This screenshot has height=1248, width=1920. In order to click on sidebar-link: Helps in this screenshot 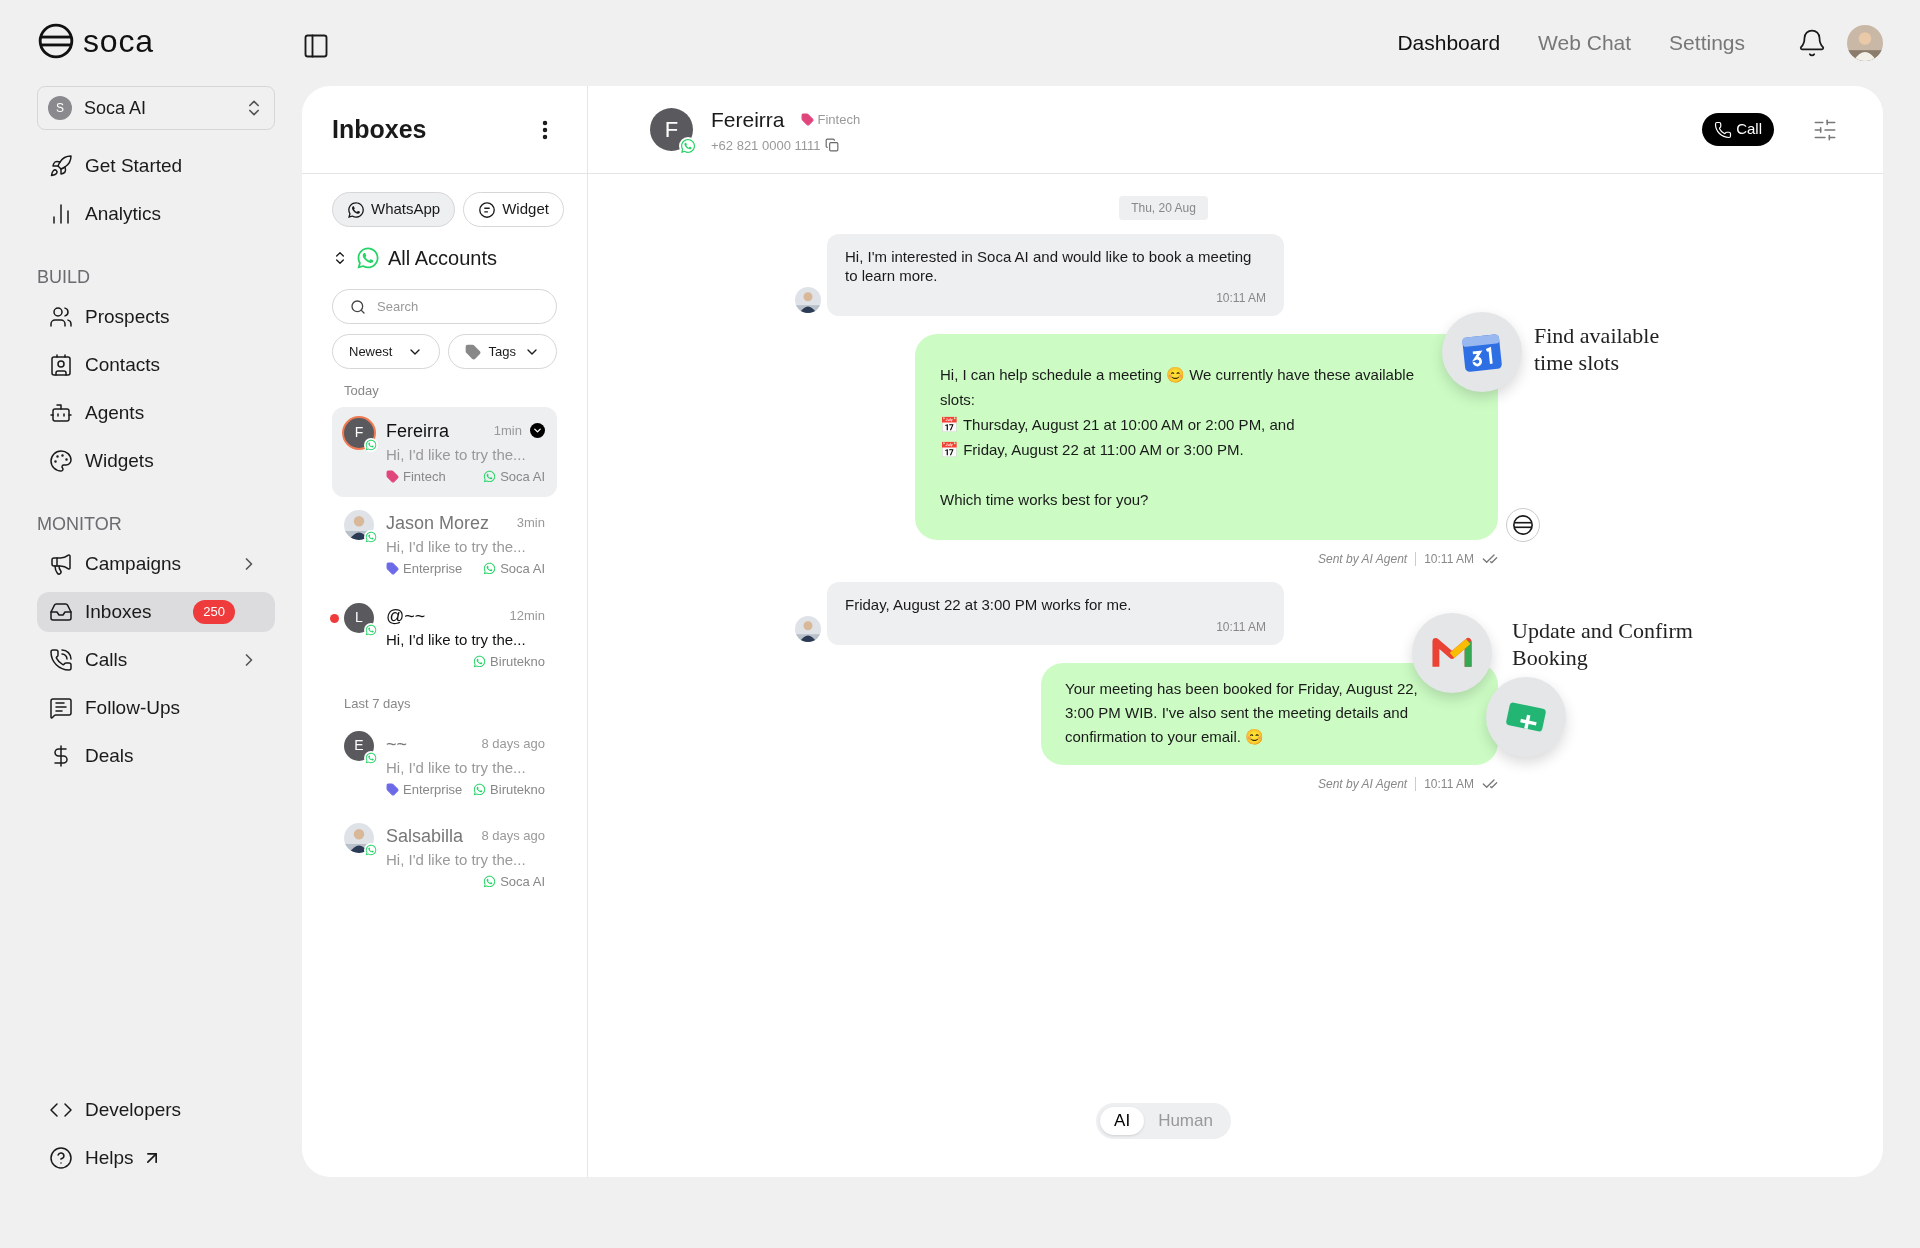, I will do `click(156, 1158)`.